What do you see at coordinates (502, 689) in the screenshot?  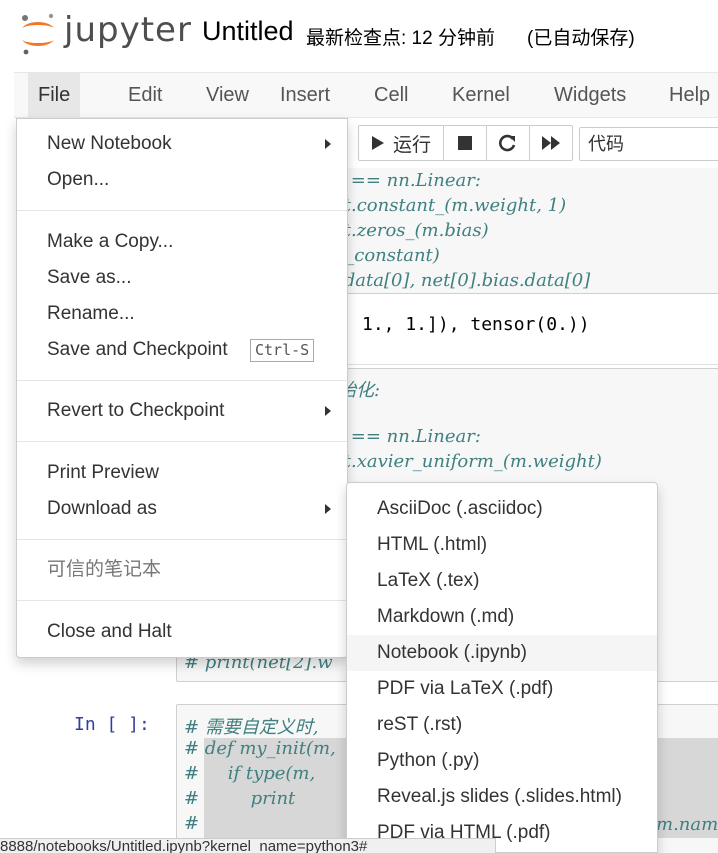 I see `download-pdf-latex: PDF via LaTeX (.pdf)` at bounding box center [502, 689].